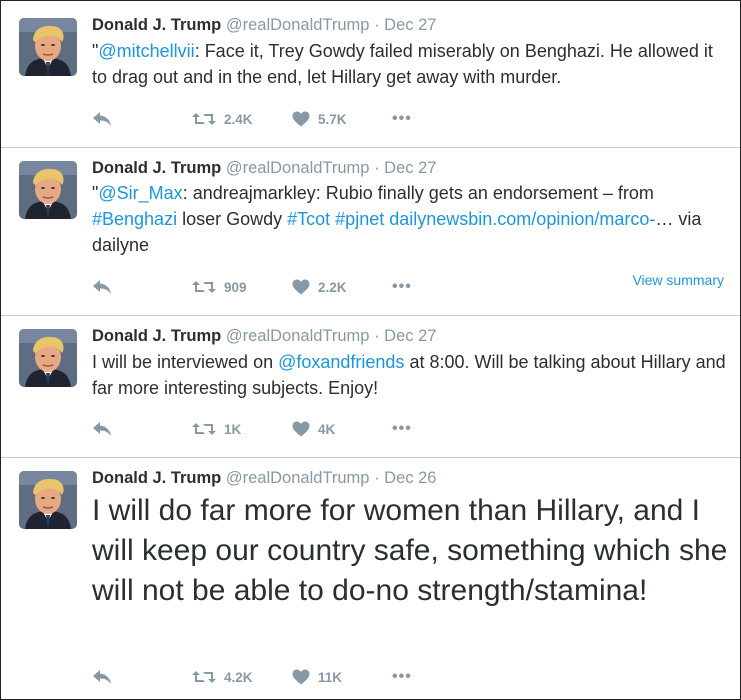  I want to click on retweet-count: 4.2K, so click(238, 677).